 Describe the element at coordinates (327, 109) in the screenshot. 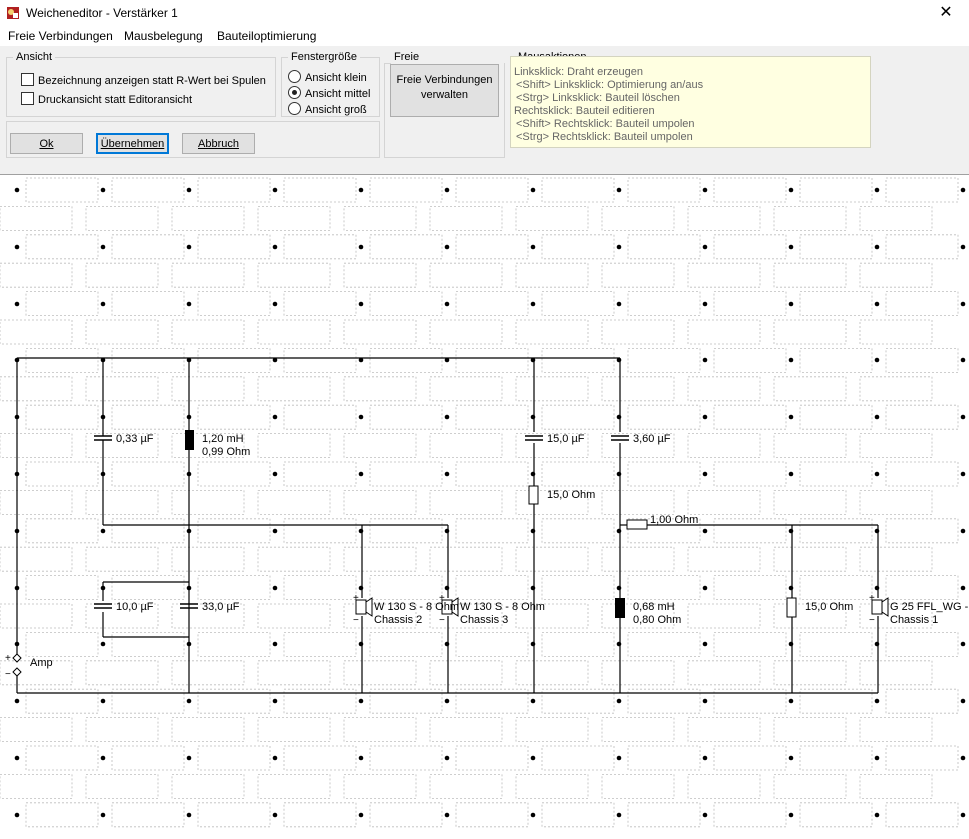

I see `radio-ansicht-gross: Ansicht groß` at that location.